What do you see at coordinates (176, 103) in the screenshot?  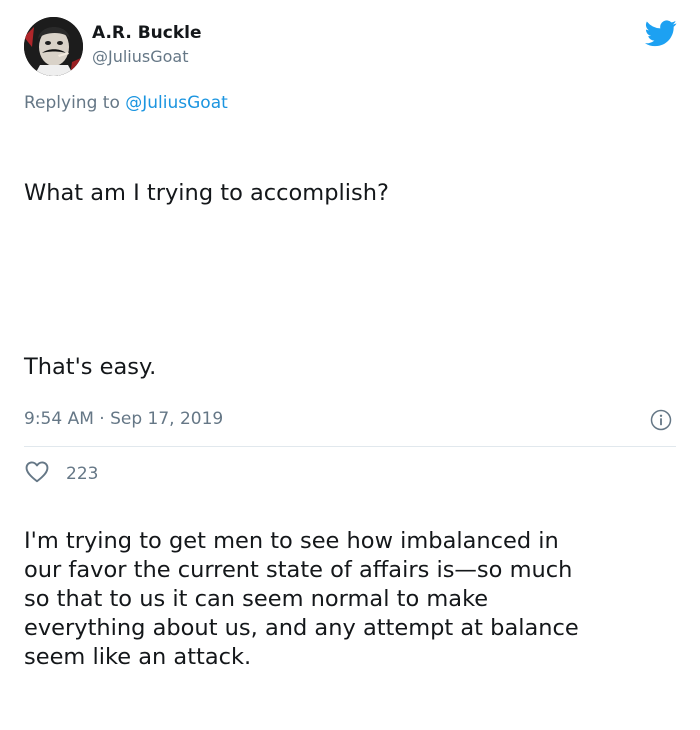 I see `reply-mention-link: @JuliusGoat` at bounding box center [176, 103].